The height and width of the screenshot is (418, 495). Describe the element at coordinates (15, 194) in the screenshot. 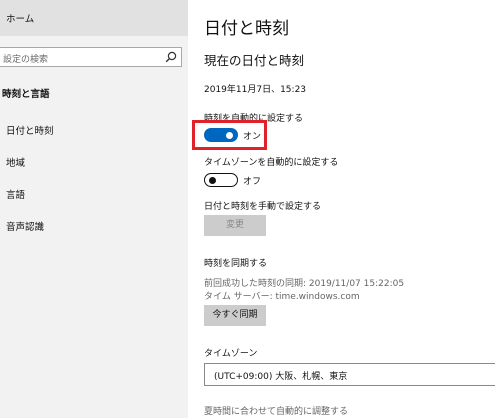

I see `sidebar-item-language: 言語` at that location.